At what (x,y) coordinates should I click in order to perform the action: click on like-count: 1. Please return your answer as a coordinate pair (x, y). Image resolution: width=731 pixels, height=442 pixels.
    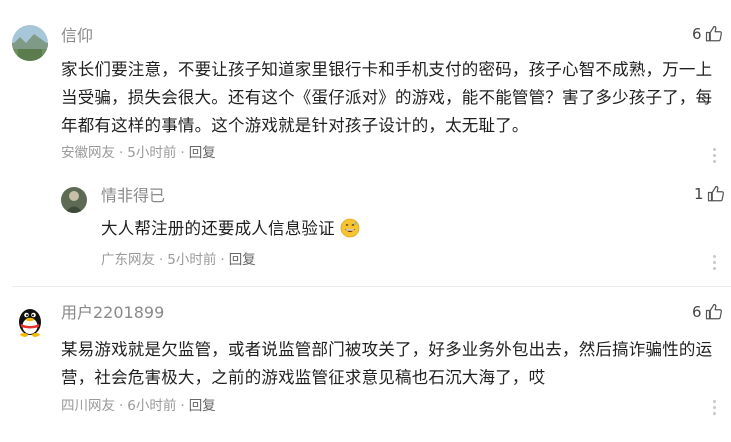
    Looking at the image, I should click on (699, 194).